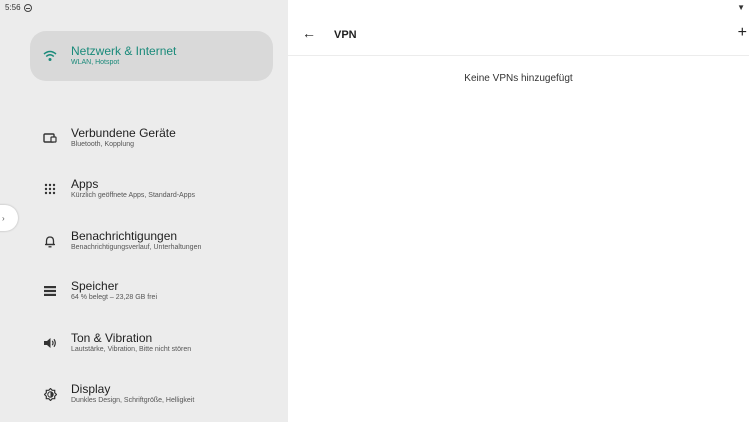 The width and height of the screenshot is (749, 422). I want to click on do-not-disturb-icon, so click(27, 7).